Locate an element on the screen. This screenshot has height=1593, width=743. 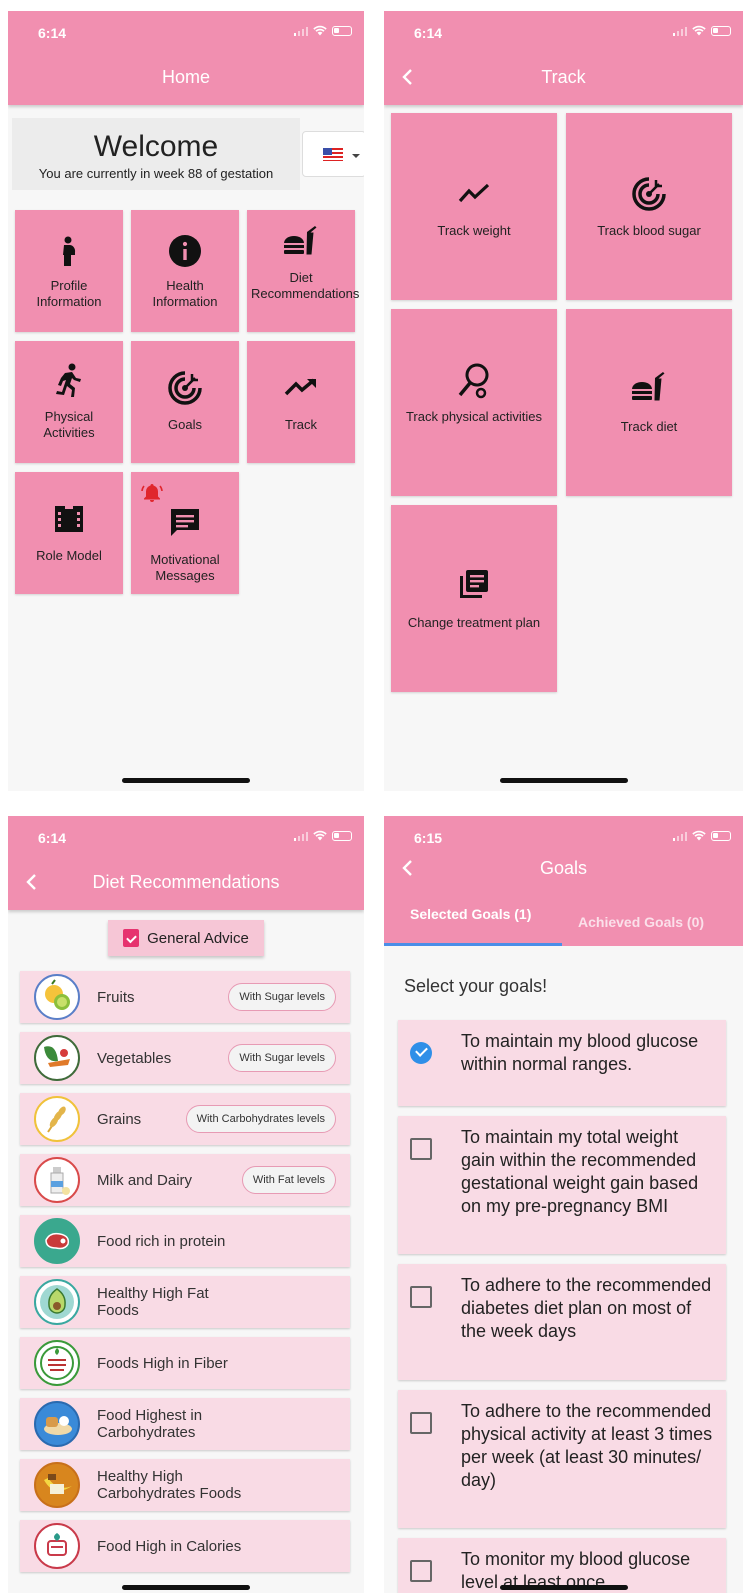
grains-icon is located at coordinates (57, 1119).